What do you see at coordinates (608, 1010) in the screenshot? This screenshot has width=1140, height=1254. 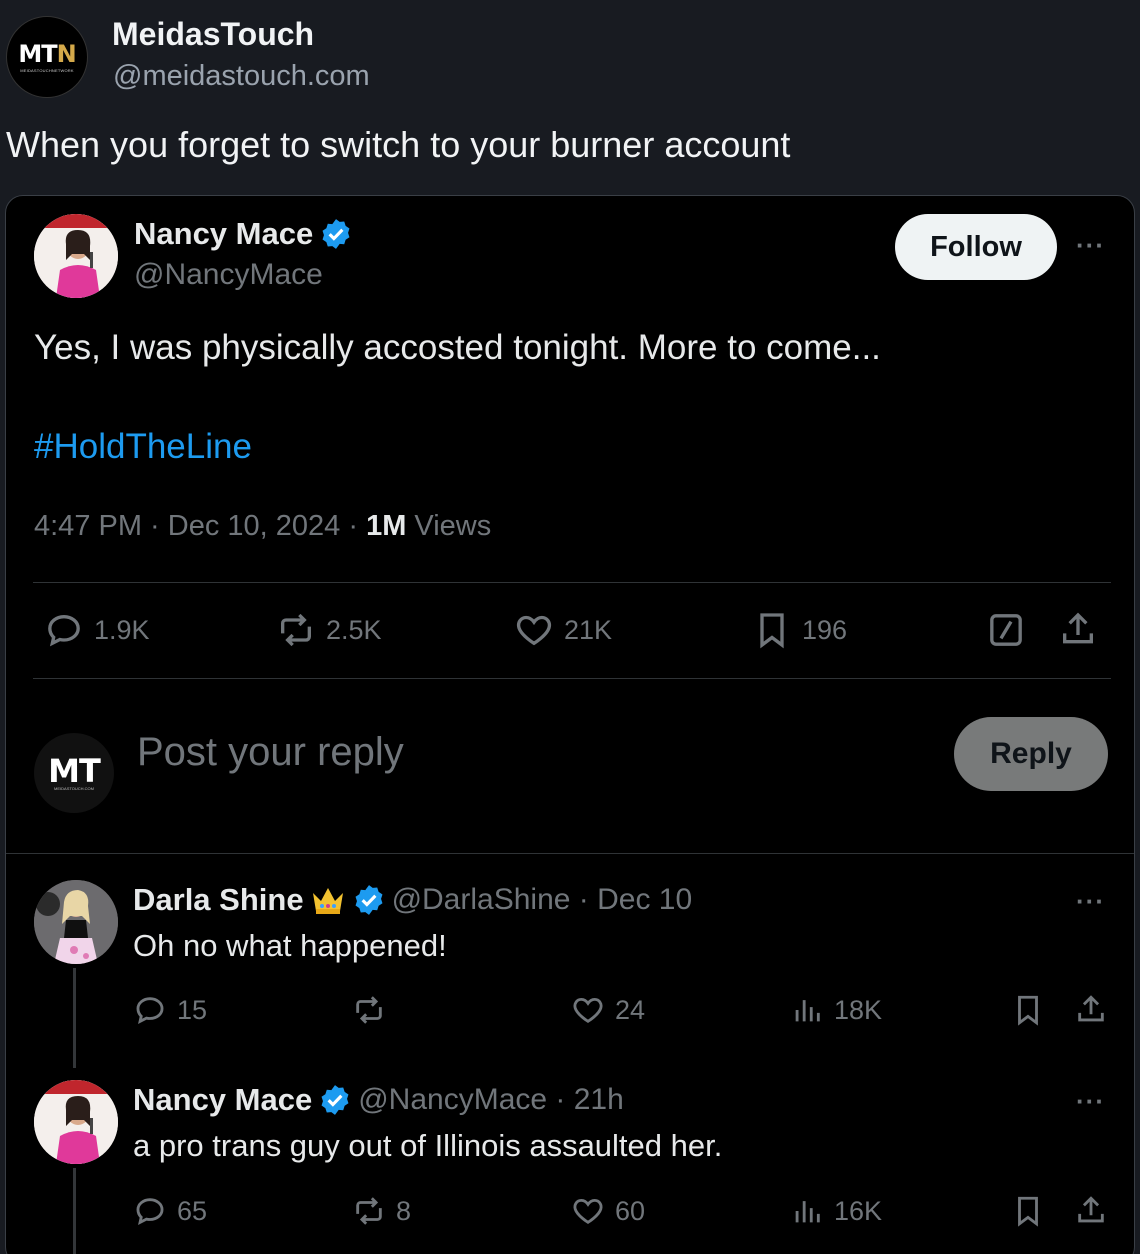 I see `like-action: 24` at bounding box center [608, 1010].